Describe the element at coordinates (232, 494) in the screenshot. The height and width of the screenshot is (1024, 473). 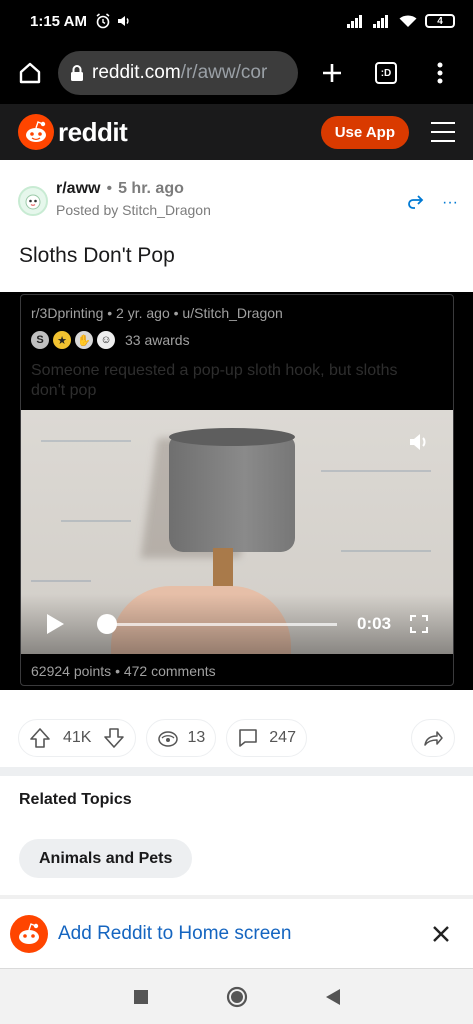
I see `video-hook` at that location.